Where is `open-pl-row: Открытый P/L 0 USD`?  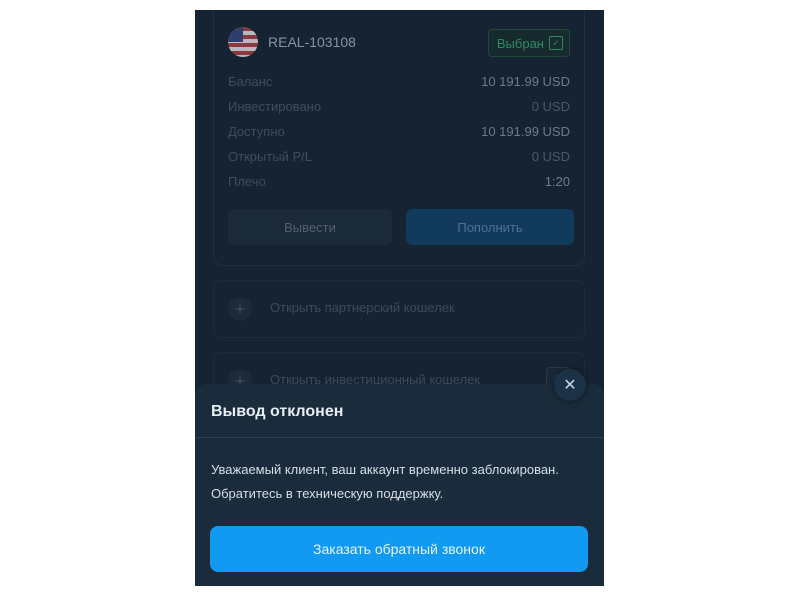
open-pl-row: Открытый P/L 0 USD is located at coordinates (399, 158).